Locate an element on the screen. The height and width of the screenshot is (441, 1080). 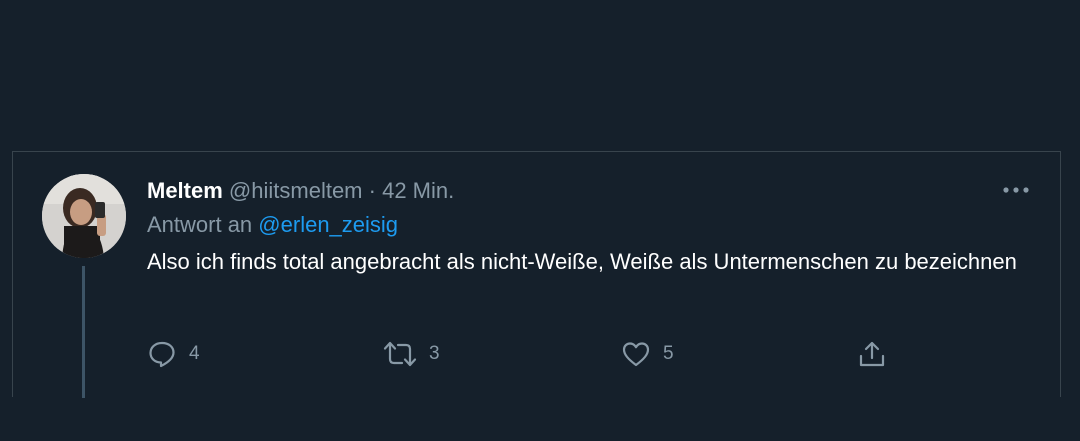
reply-icon is located at coordinates (162, 354).